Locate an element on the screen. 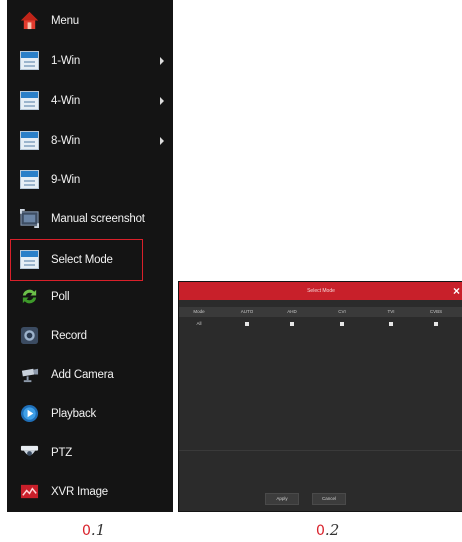  apply-button: Apply is located at coordinates (282, 499).